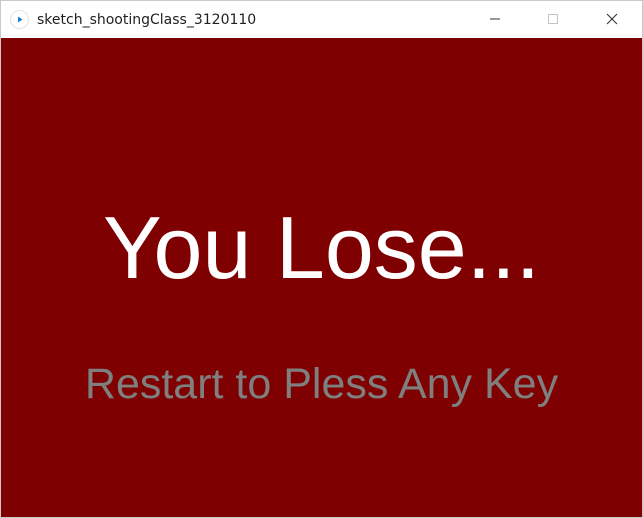  Describe the element at coordinates (19, 19) in the screenshot. I see `processing-play-icon` at that location.